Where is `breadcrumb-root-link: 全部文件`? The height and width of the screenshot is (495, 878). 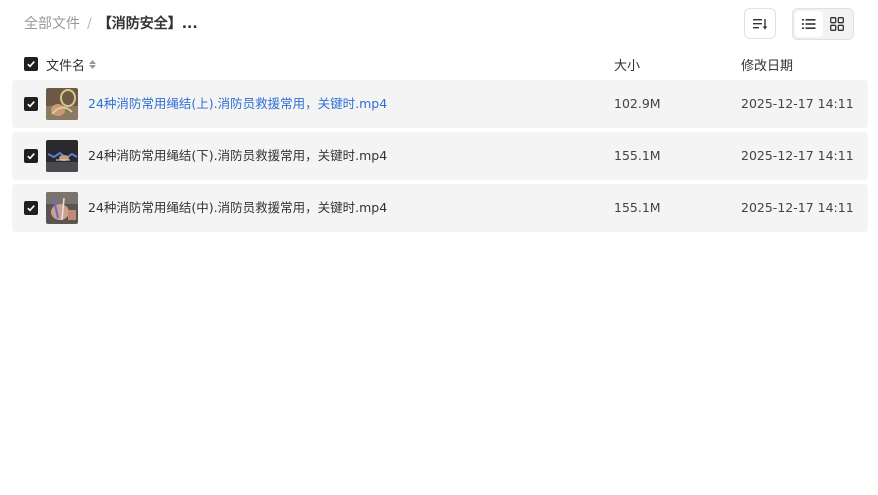
breadcrumb-root-link: 全部文件 is located at coordinates (52, 24).